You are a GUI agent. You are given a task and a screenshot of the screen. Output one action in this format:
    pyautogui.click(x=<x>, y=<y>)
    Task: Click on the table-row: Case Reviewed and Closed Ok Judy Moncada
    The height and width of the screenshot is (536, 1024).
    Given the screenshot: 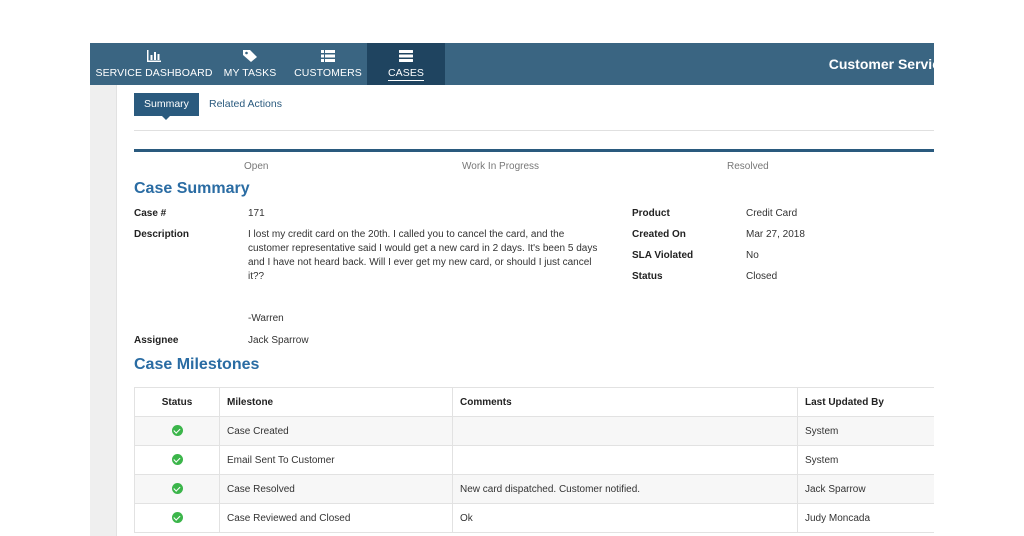 What is the action you would take?
    pyautogui.click(x=534, y=518)
    